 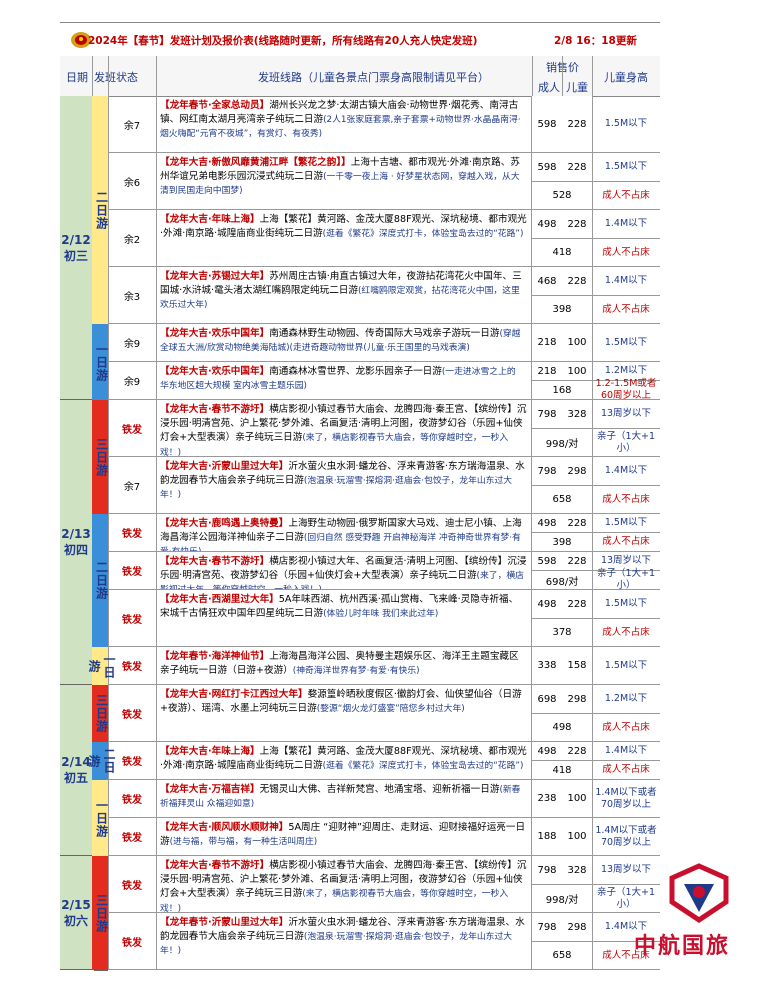 What do you see at coordinates (75, 778) in the screenshot?
I see `lunar-day: 初五` at bounding box center [75, 778].